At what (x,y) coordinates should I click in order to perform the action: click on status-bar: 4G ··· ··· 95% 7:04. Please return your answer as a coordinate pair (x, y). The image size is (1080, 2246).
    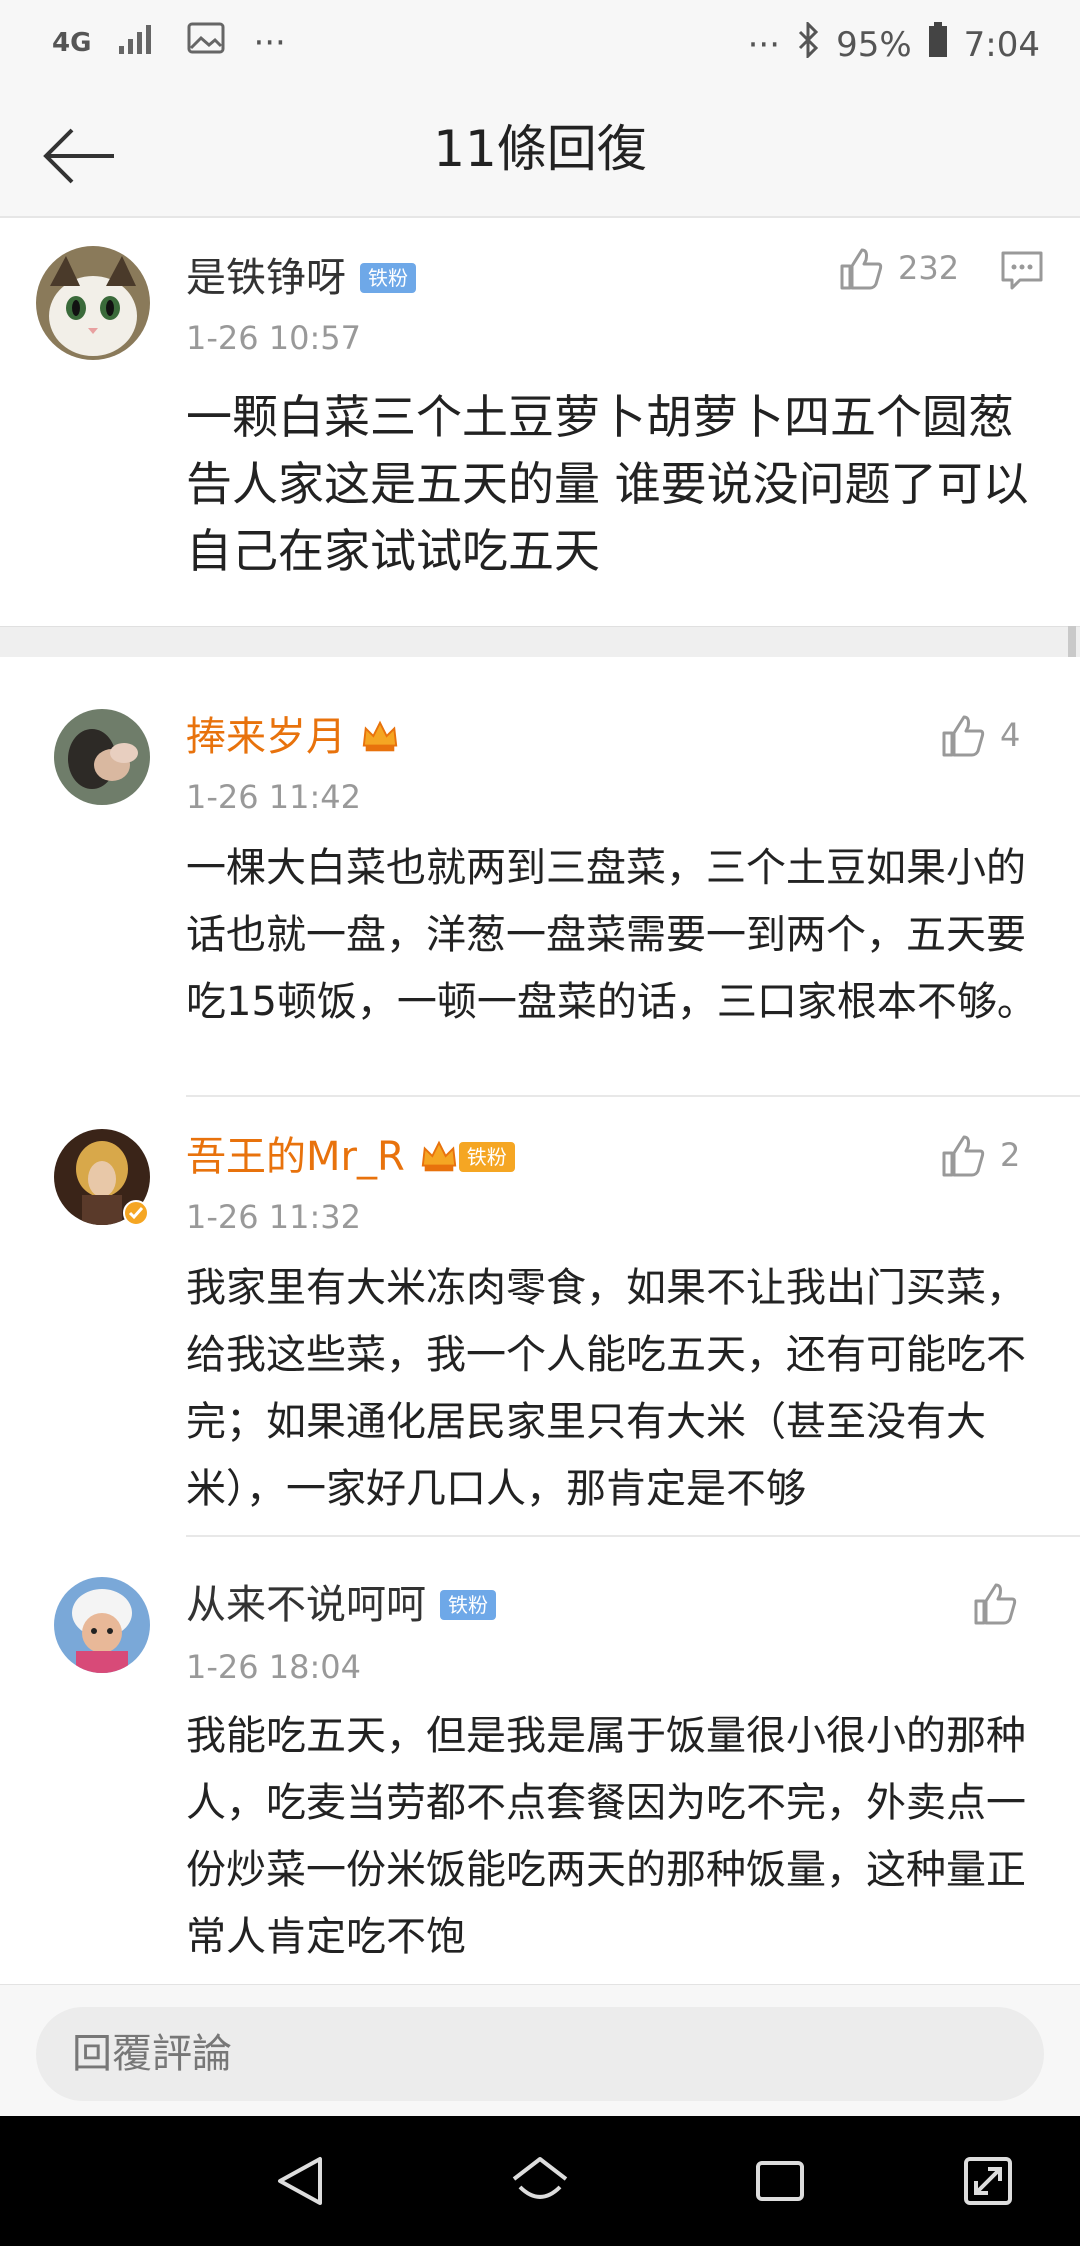
    Looking at the image, I should click on (540, 45).